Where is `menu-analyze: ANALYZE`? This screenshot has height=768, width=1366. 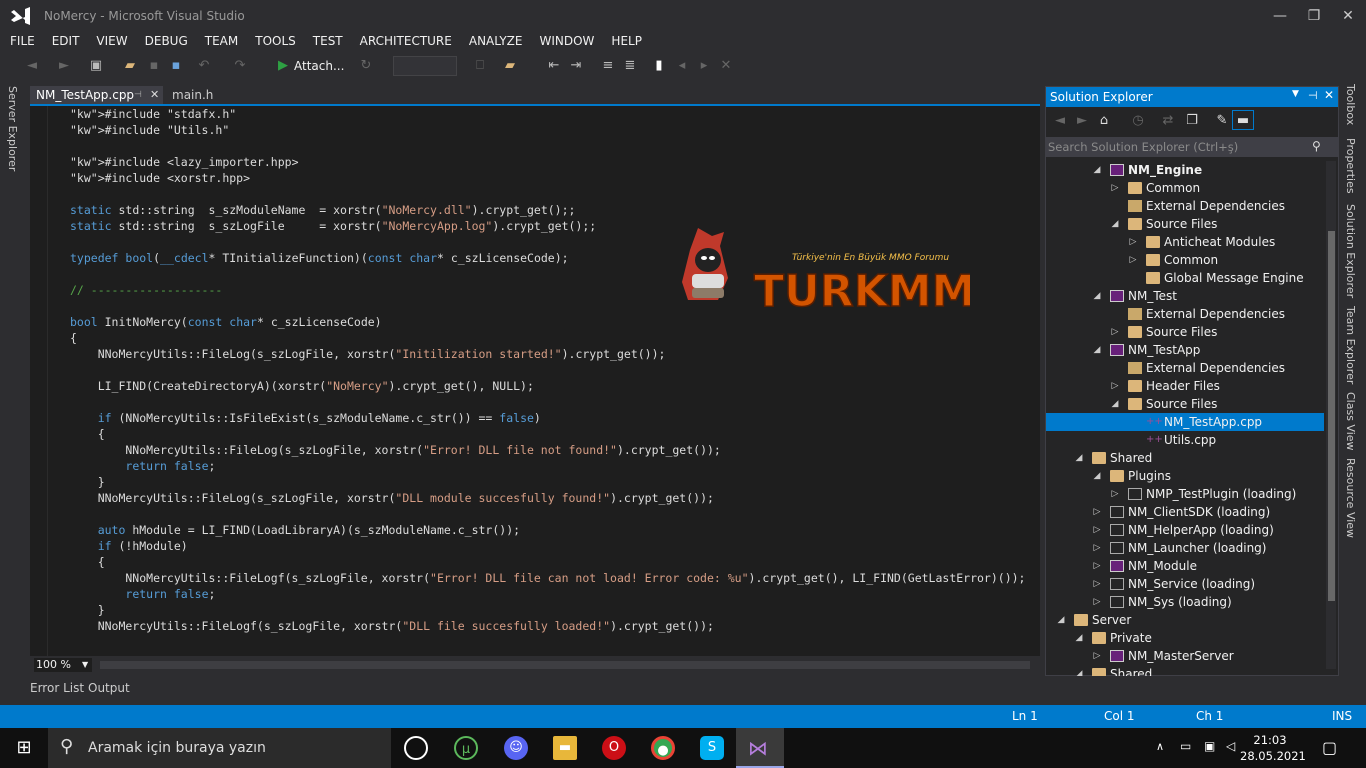
menu-analyze: ANALYZE is located at coordinates (495, 41).